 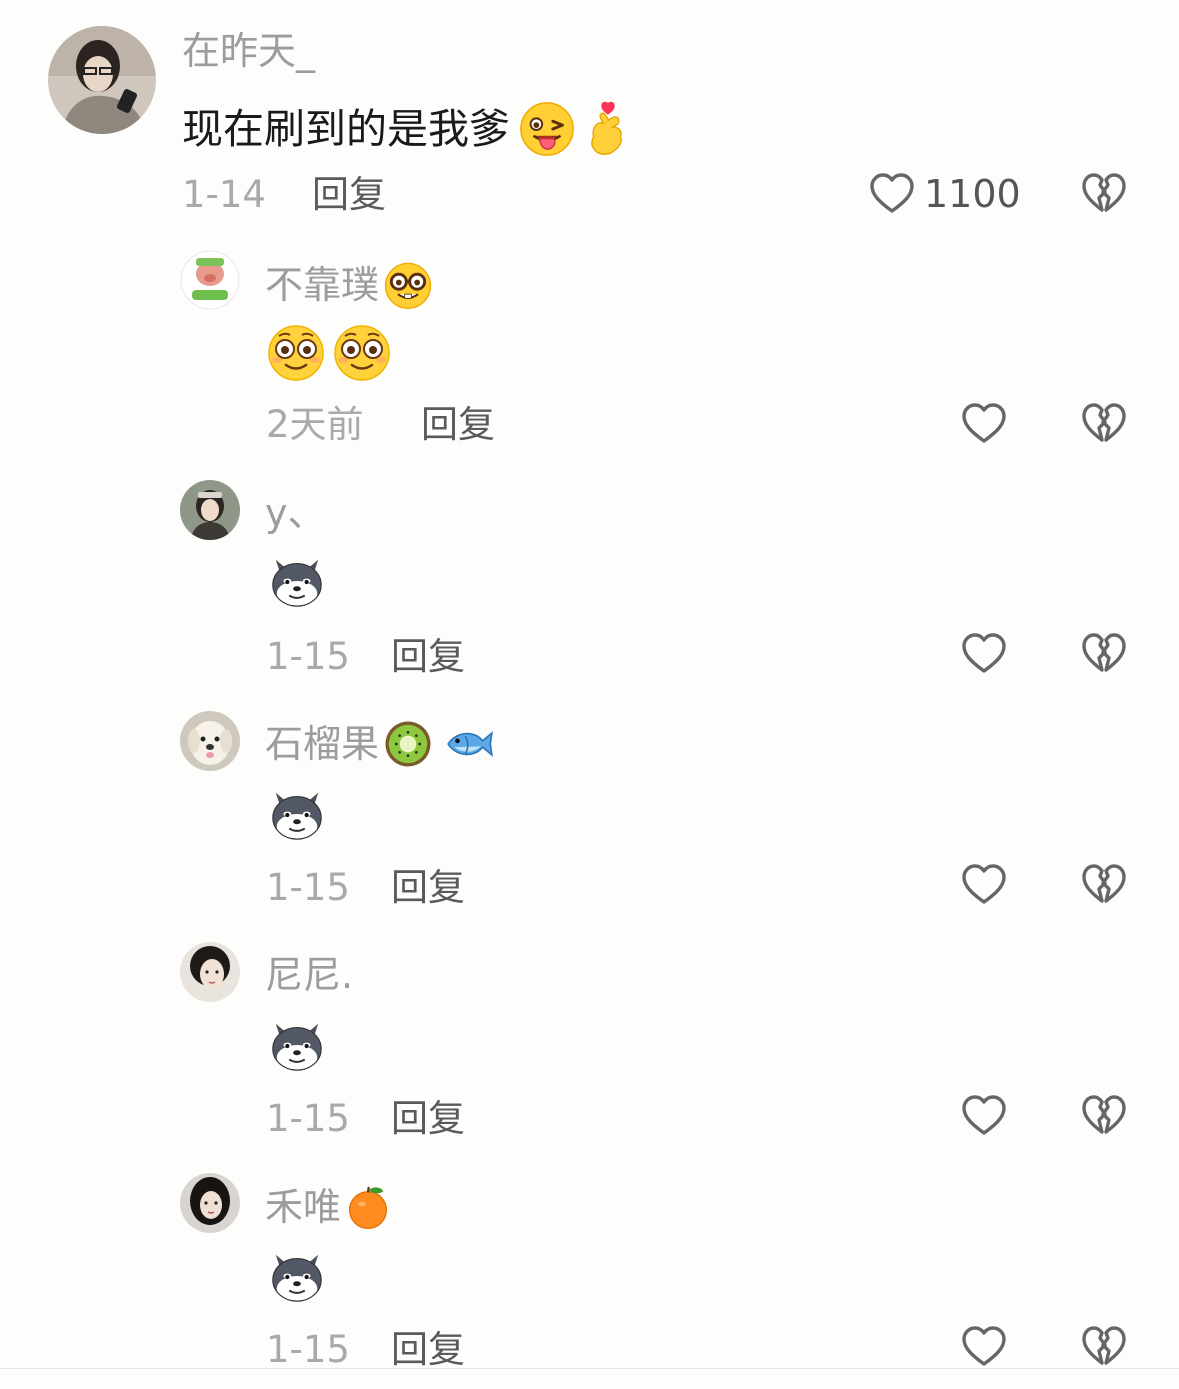 I want to click on username-text: 不靠璞, so click(x=322, y=285).